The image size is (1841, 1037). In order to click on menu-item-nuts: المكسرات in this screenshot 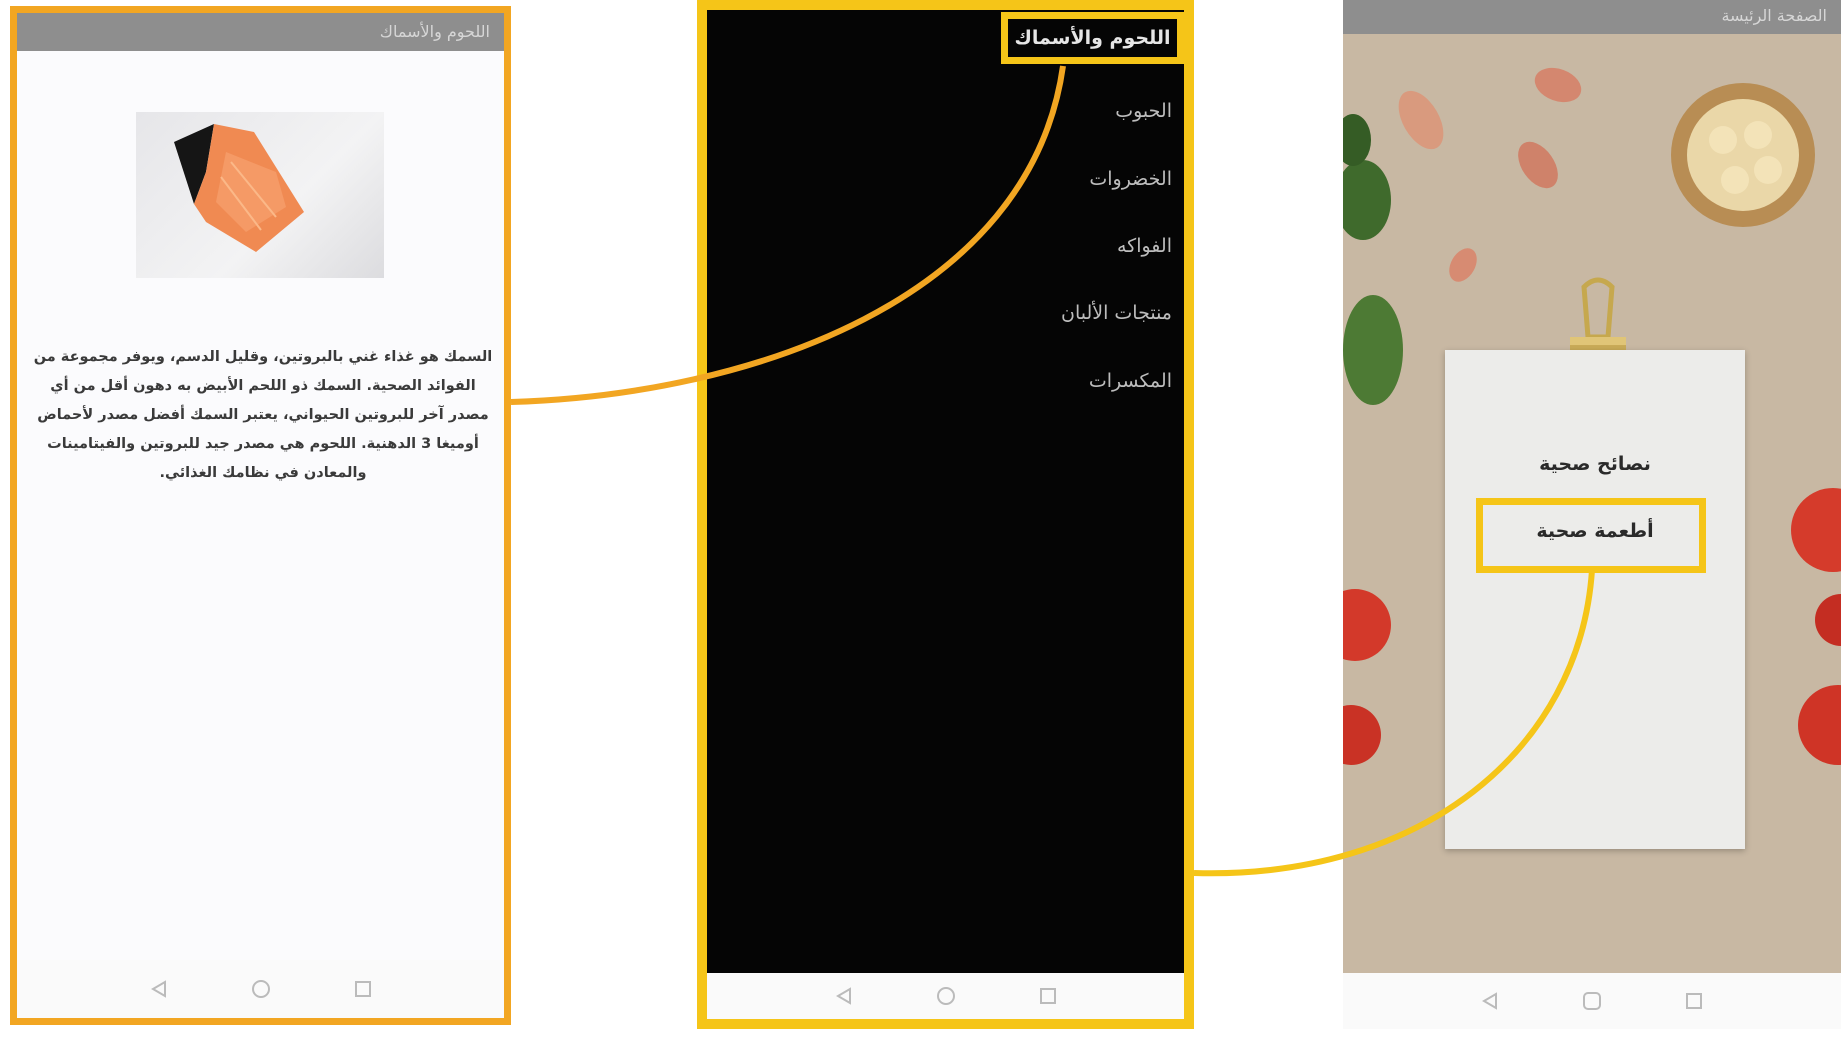, I will do `click(1130, 381)`.